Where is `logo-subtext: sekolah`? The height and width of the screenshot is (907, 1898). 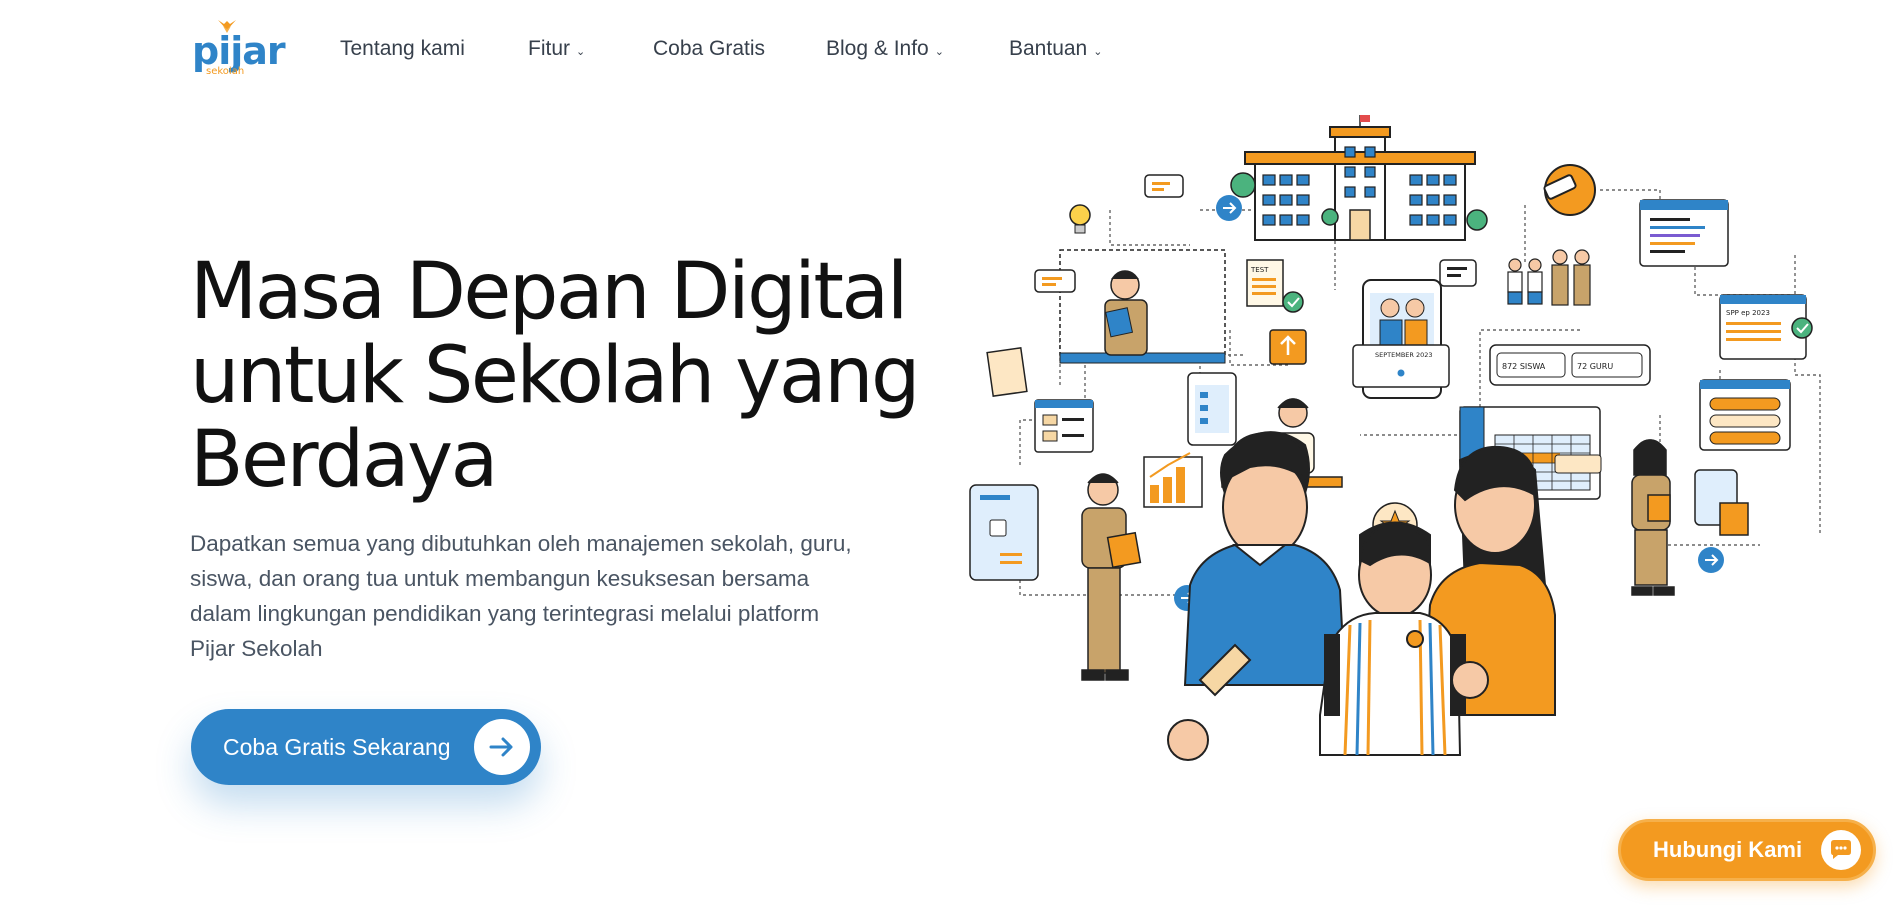 logo-subtext: sekolah is located at coordinates (225, 71).